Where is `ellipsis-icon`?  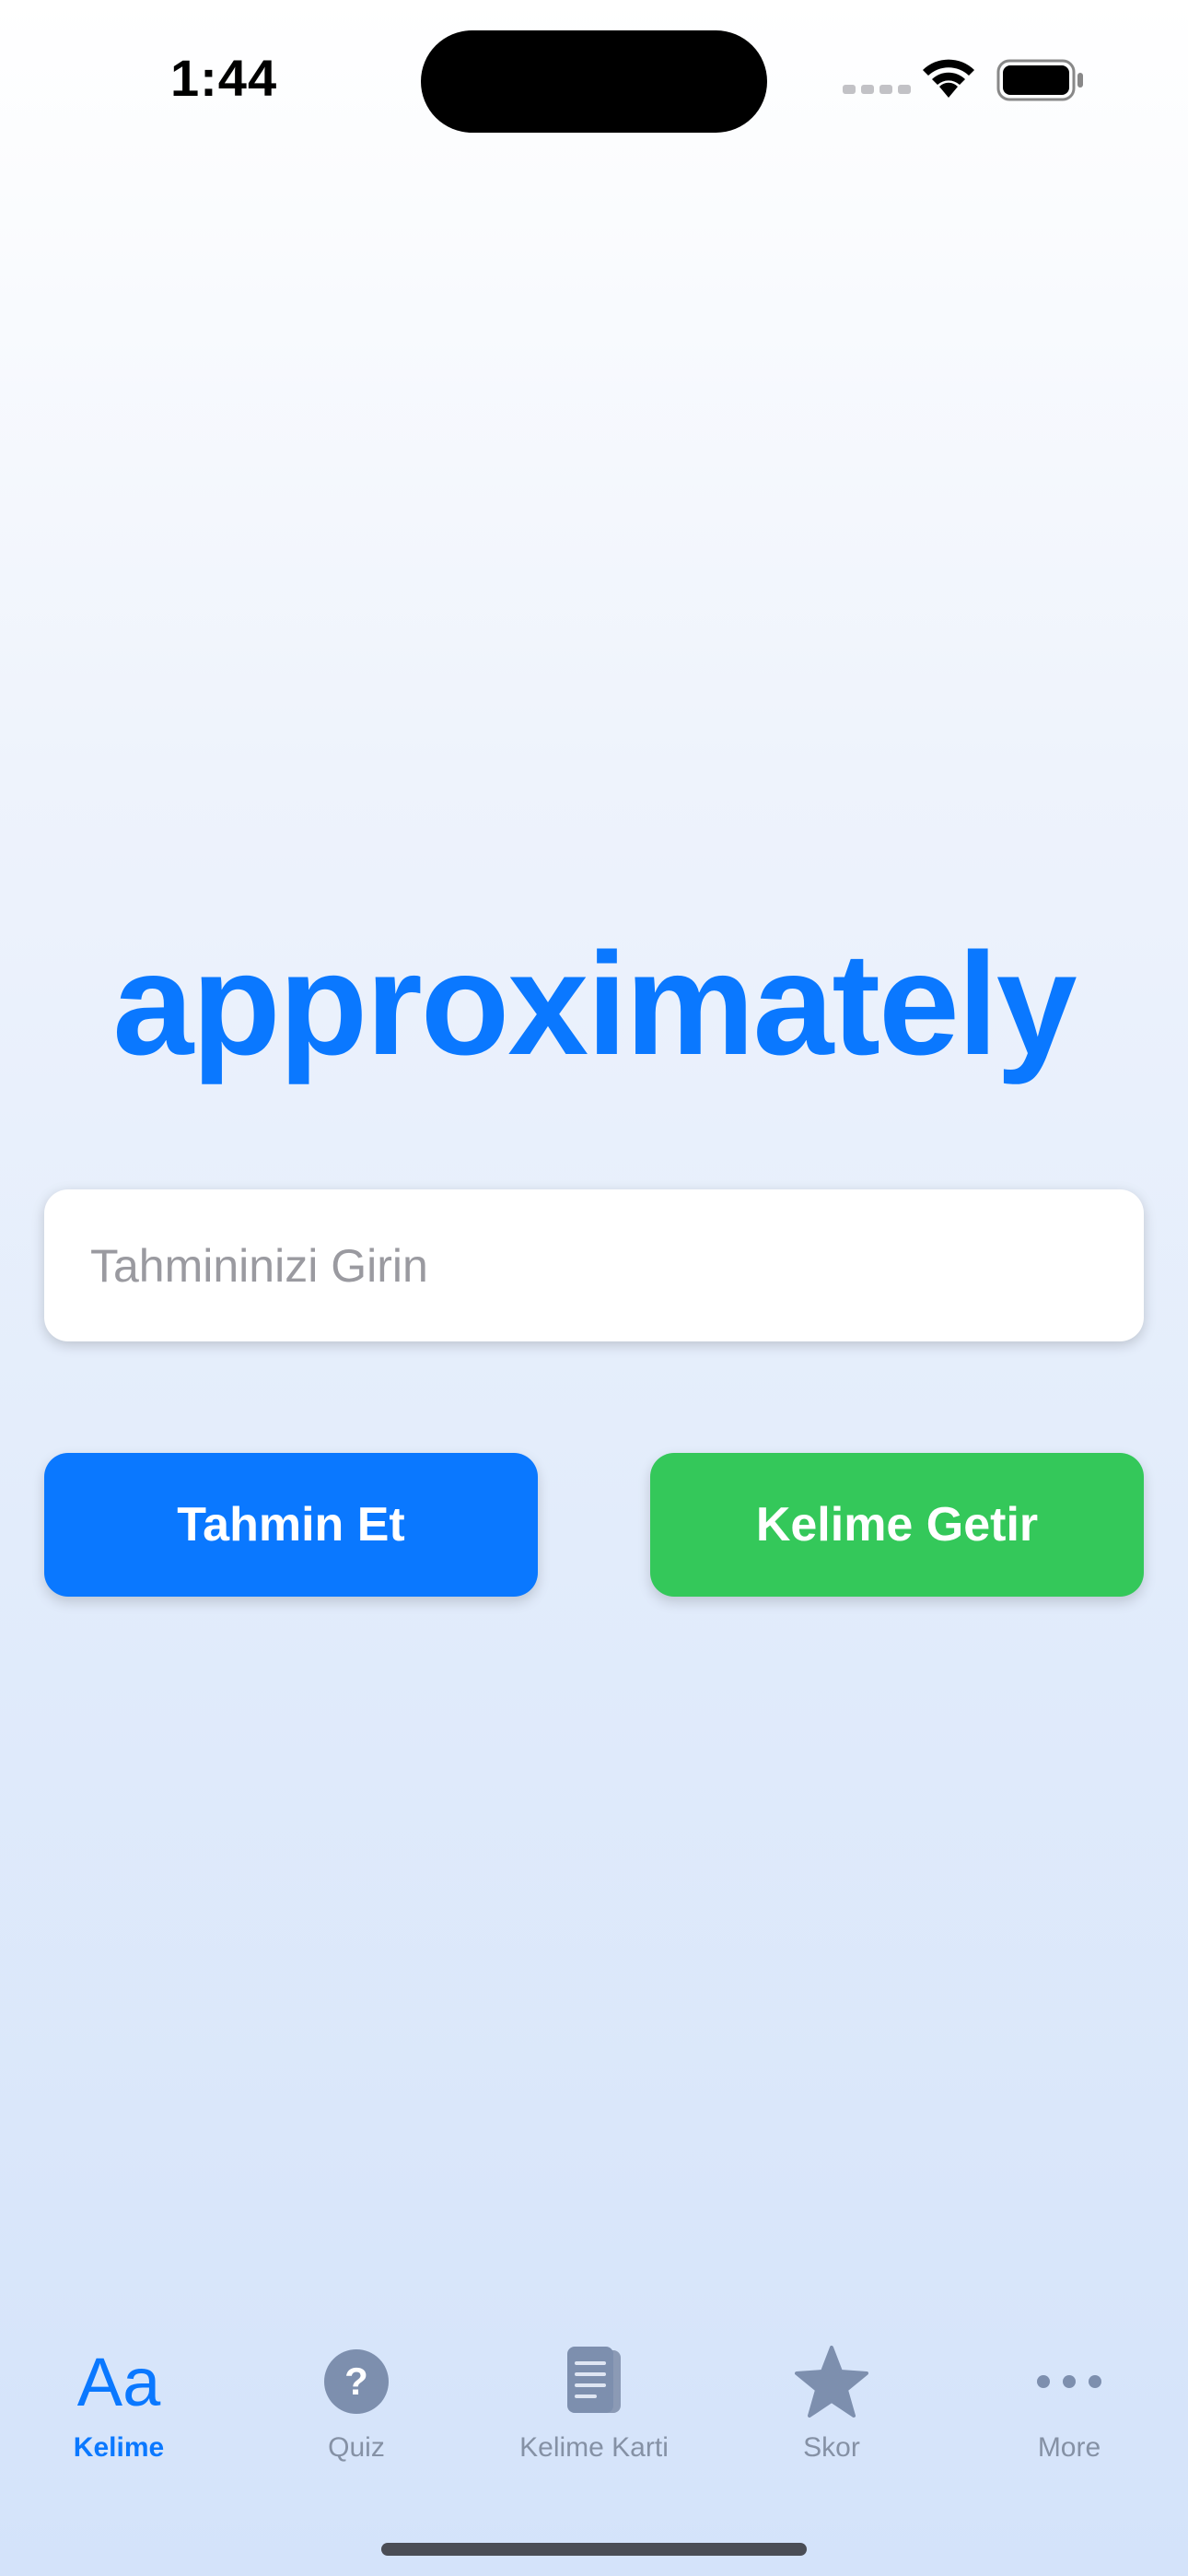 ellipsis-icon is located at coordinates (1069, 2381).